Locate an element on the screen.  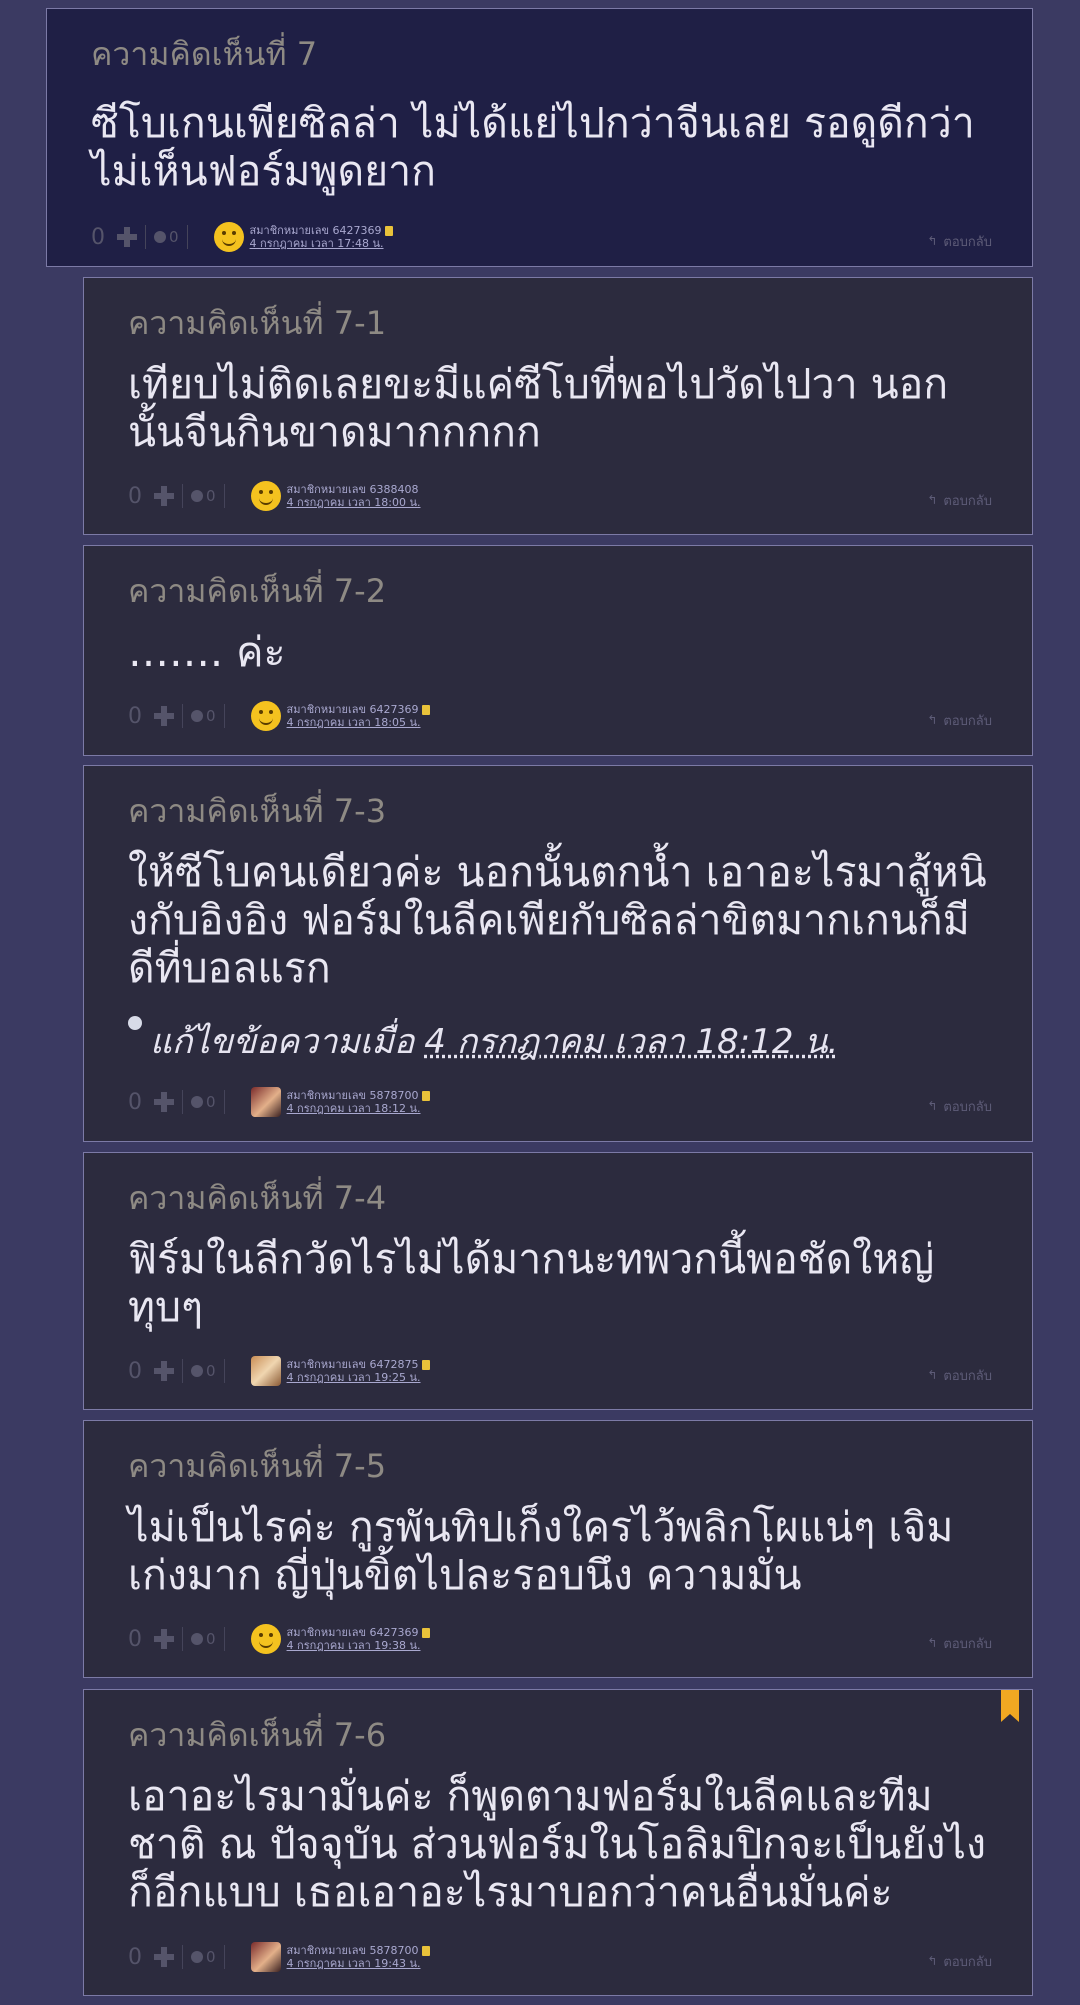
comment-header: ความคิดเห็นที่ 7-2 is located at coordinates (257, 591).